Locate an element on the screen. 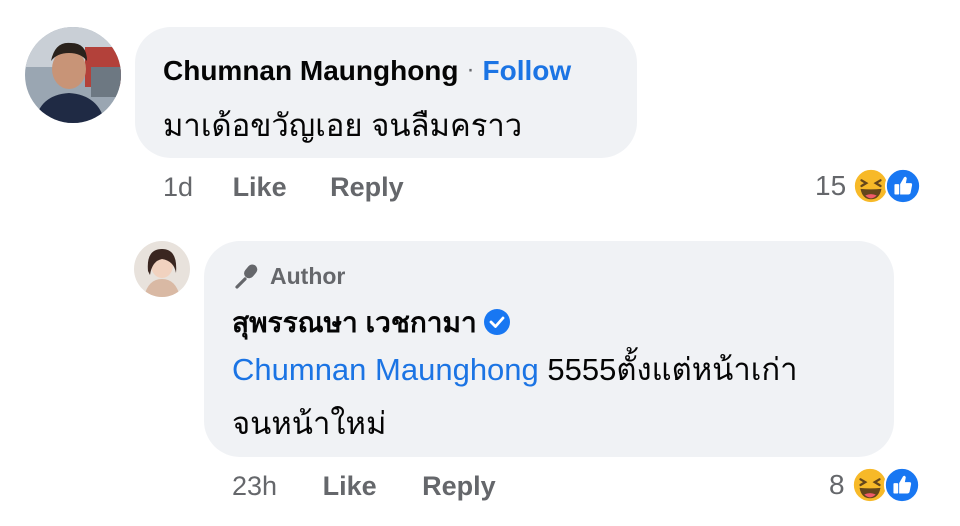 The width and height of the screenshot is (960, 526). like-button: Like is located at coordinates (260, 187).